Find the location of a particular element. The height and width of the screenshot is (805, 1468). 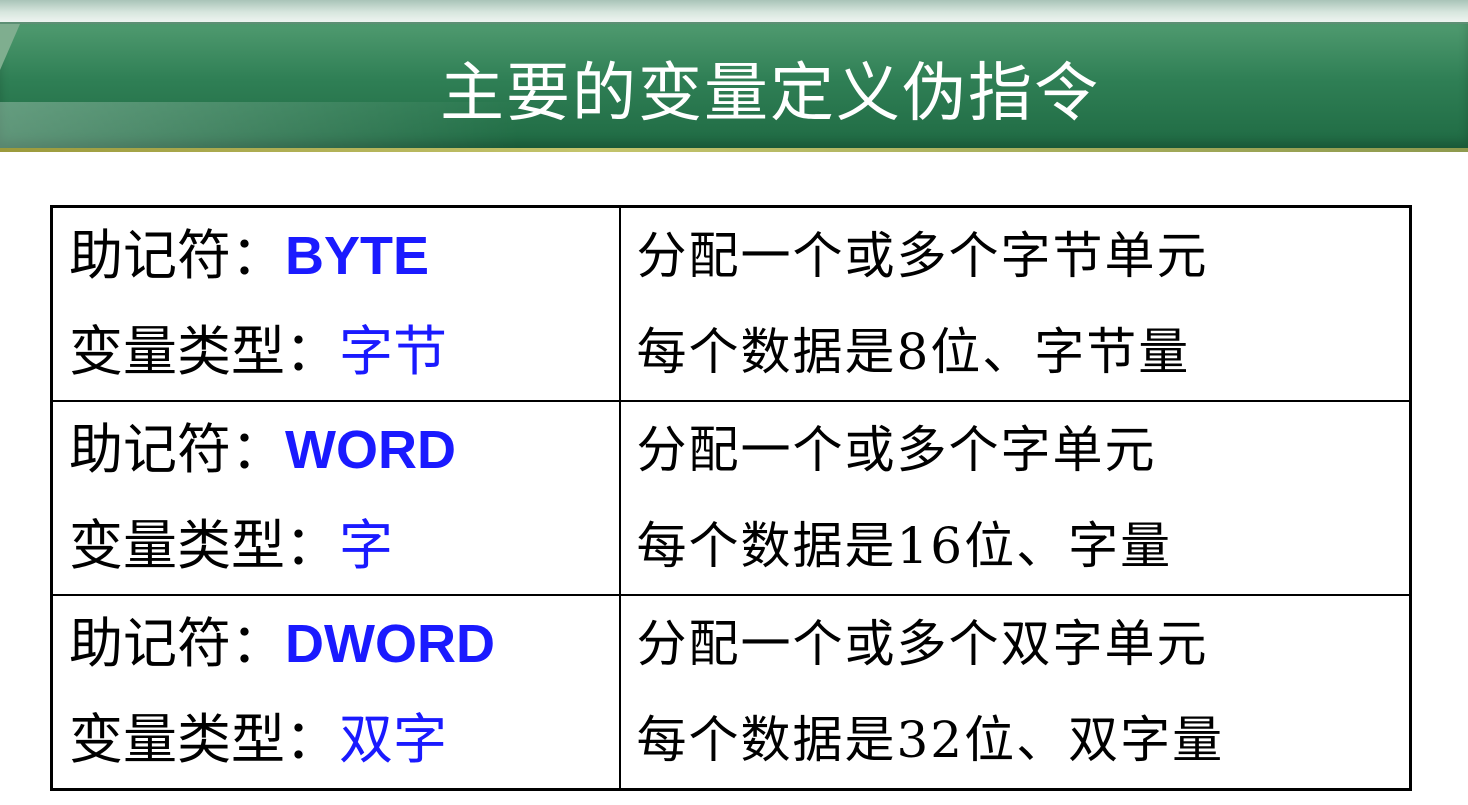

corner-decoration is located at coordinates (10, 47).